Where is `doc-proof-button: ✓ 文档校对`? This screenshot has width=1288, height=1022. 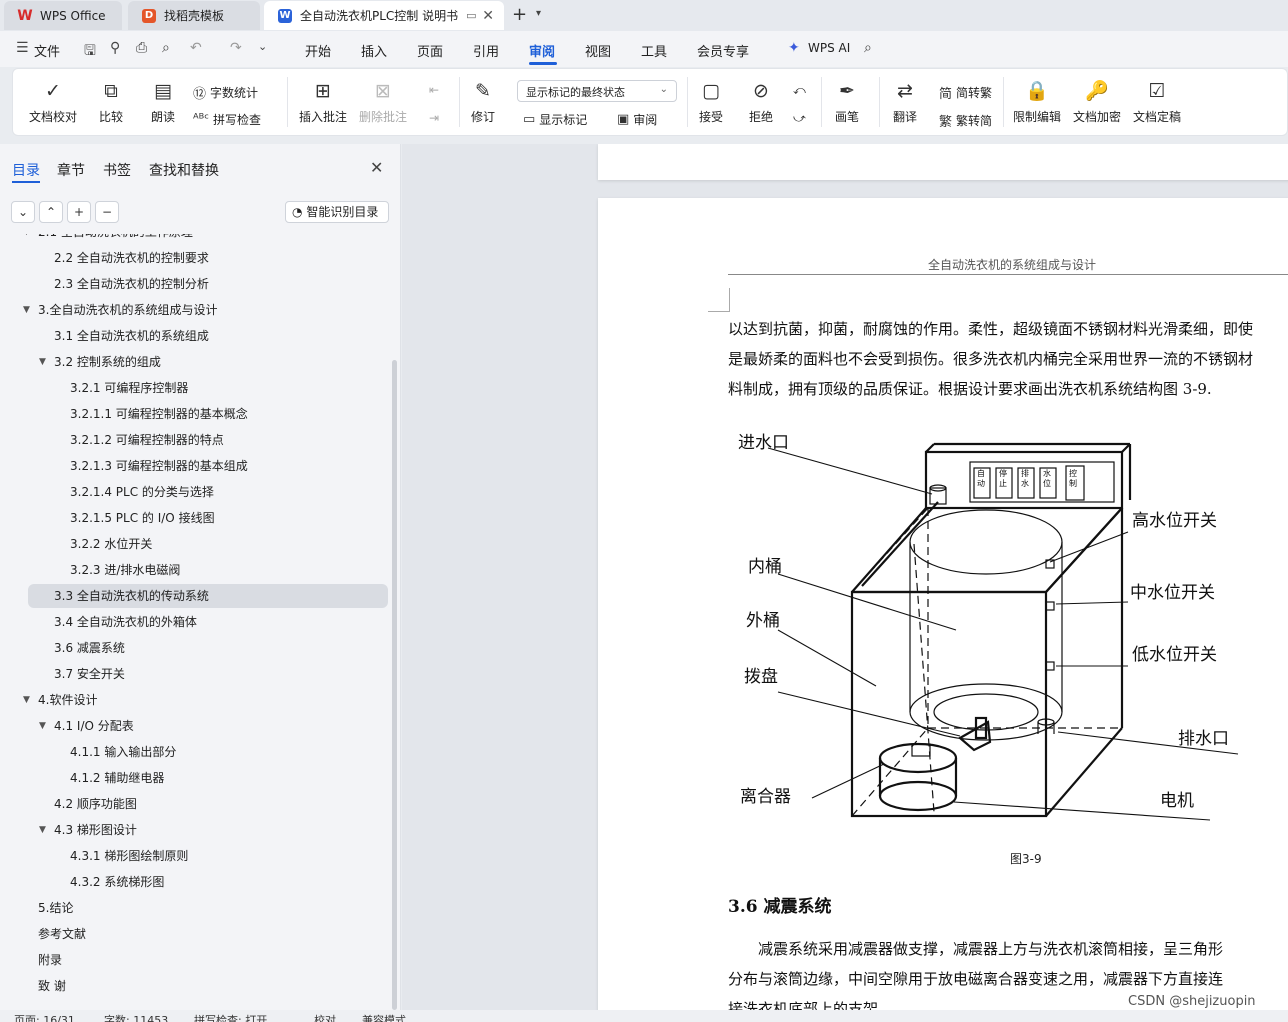 doc-proof-button: ✓ 文档校对 is located at coordinates (53, 102).